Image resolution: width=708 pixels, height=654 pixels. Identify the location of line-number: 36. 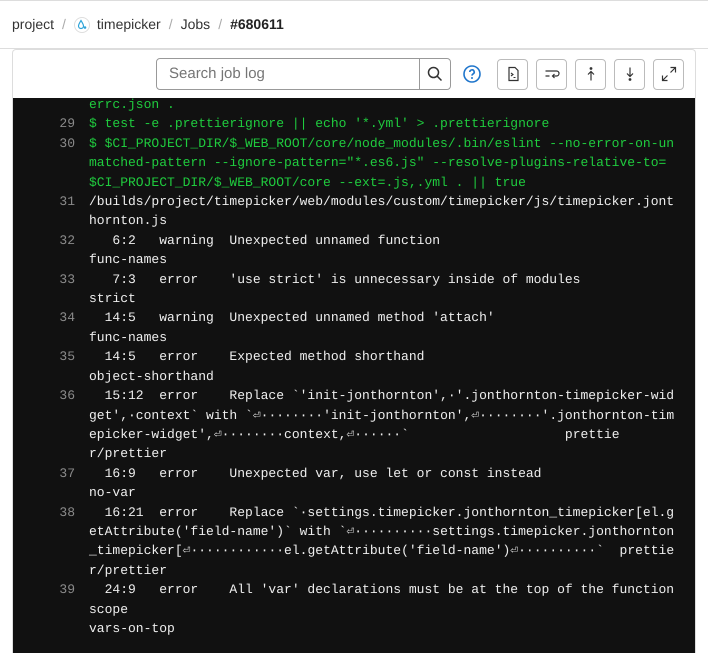
(66, 396).